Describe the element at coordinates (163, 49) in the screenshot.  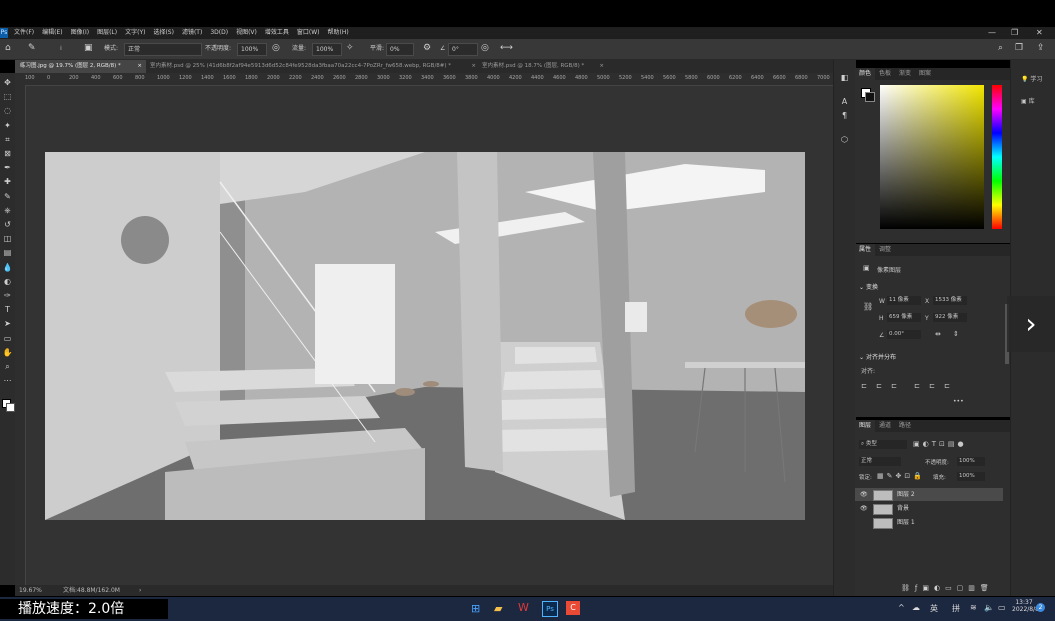
I see `mode-select: 正常` at that location.